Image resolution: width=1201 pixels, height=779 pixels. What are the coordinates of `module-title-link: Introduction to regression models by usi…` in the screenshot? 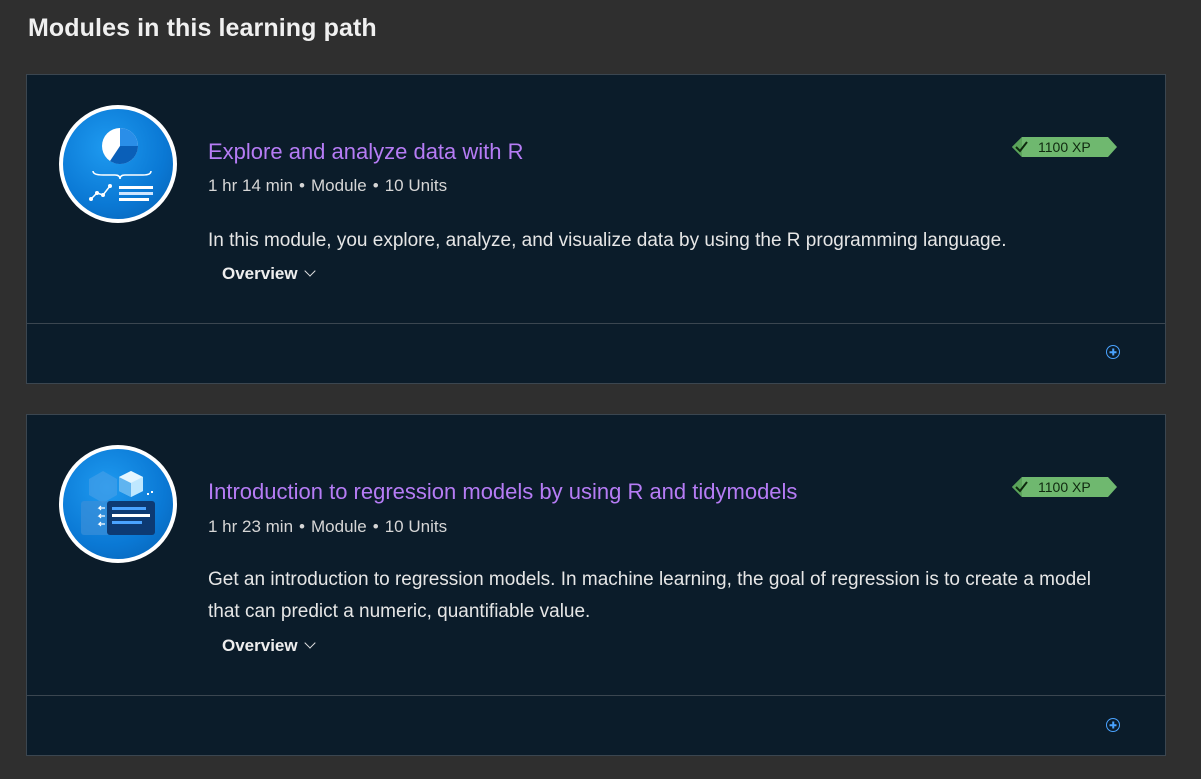 It's located at (502, 492).